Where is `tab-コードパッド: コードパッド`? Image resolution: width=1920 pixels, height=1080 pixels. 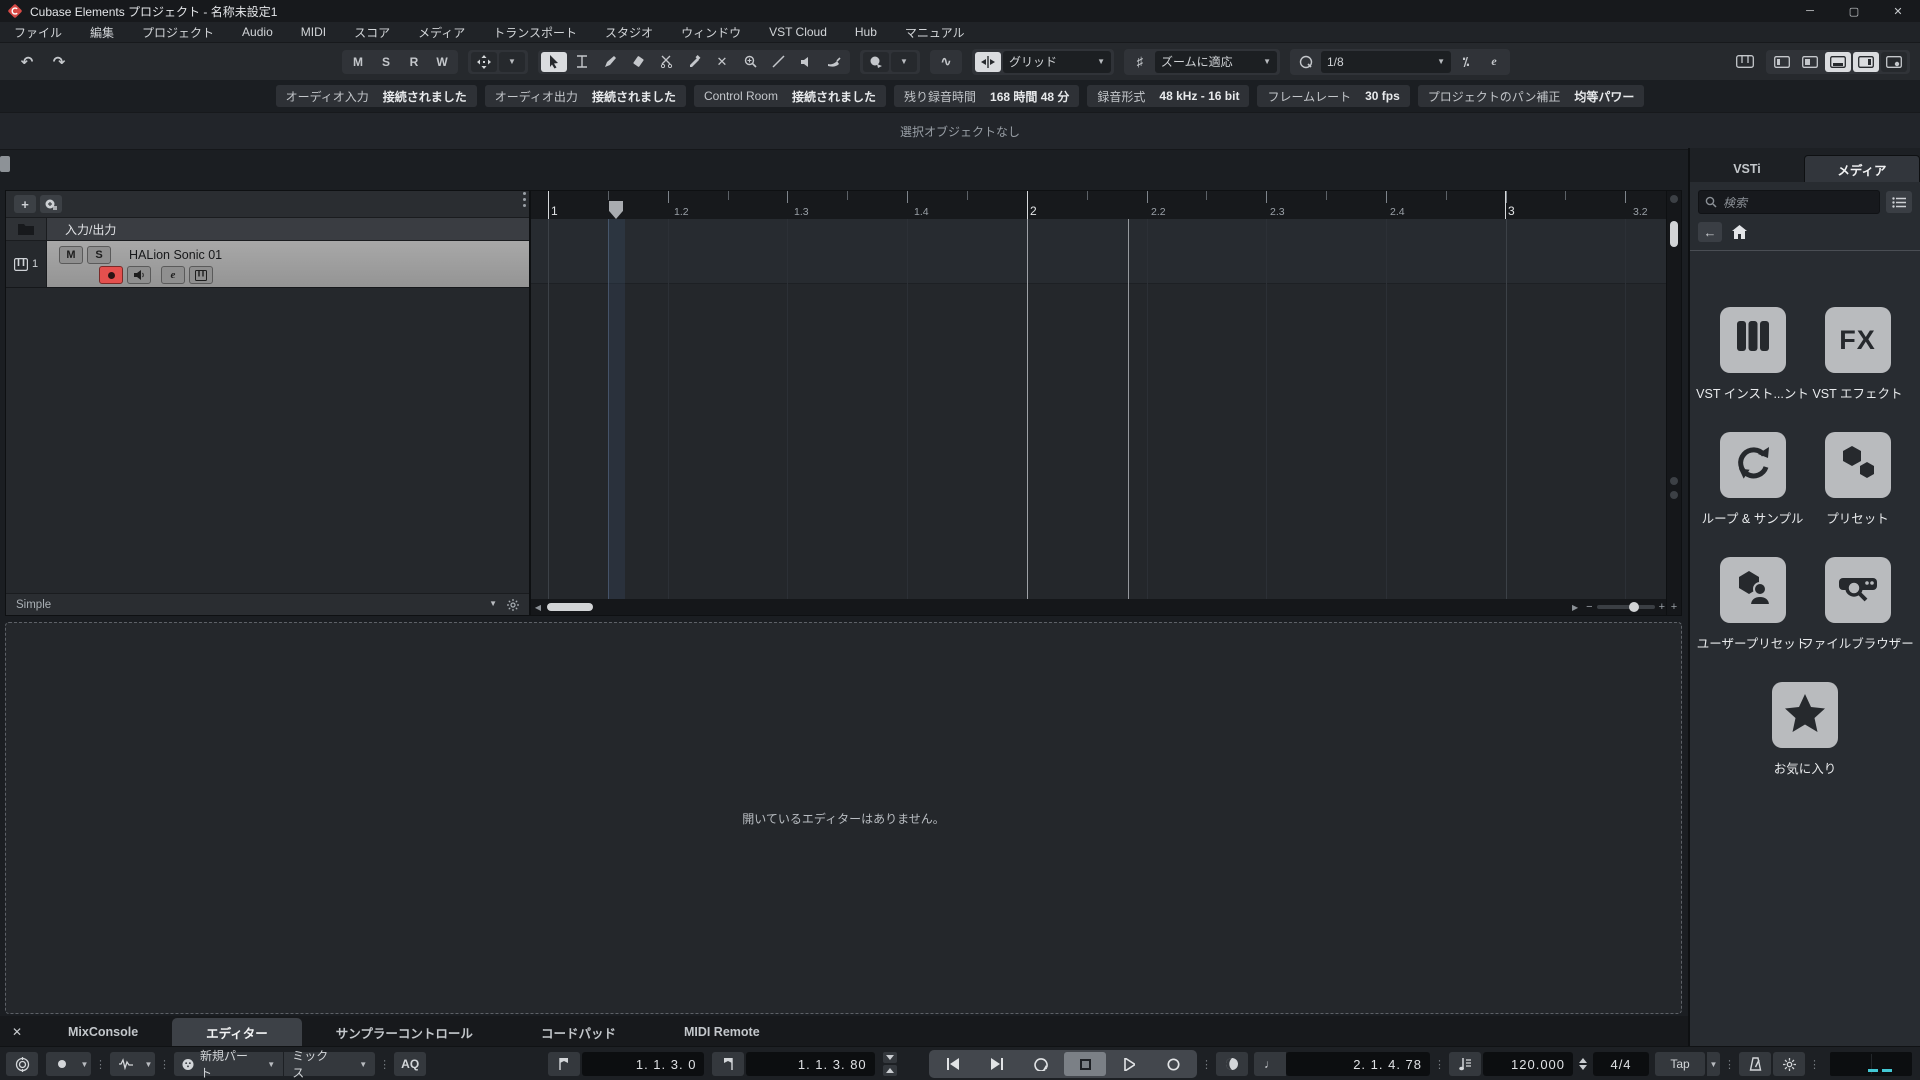
tab-コードパッド: コードパッド is located at coordinates (578, 1032).